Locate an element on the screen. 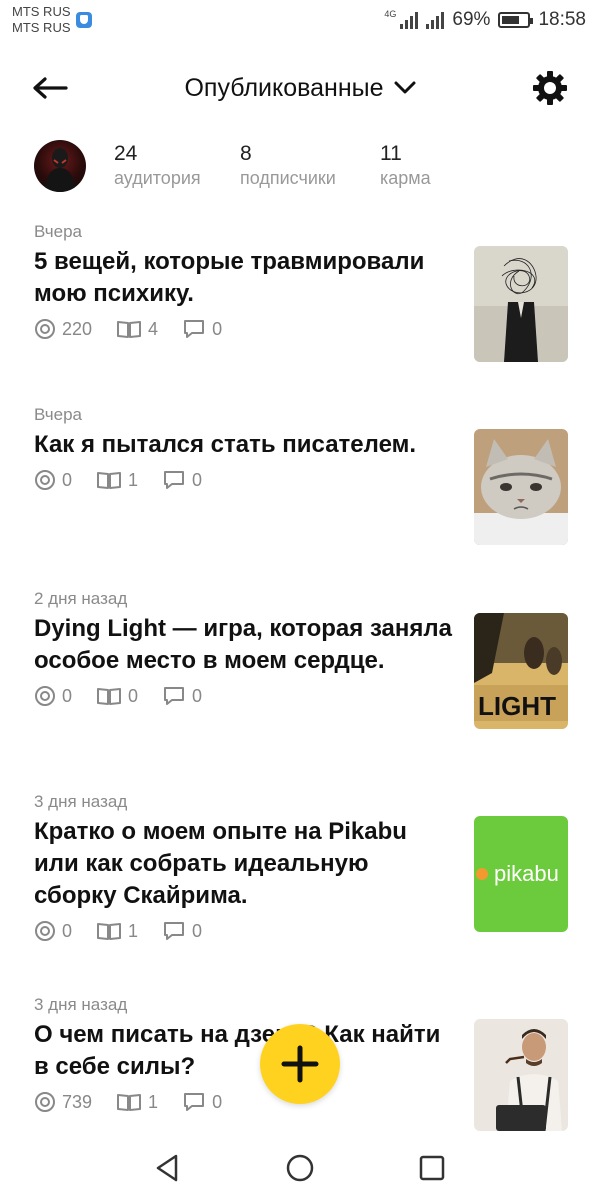 This screenshot has height=1200, width=600. avatar is located at coordinates (60, 166).